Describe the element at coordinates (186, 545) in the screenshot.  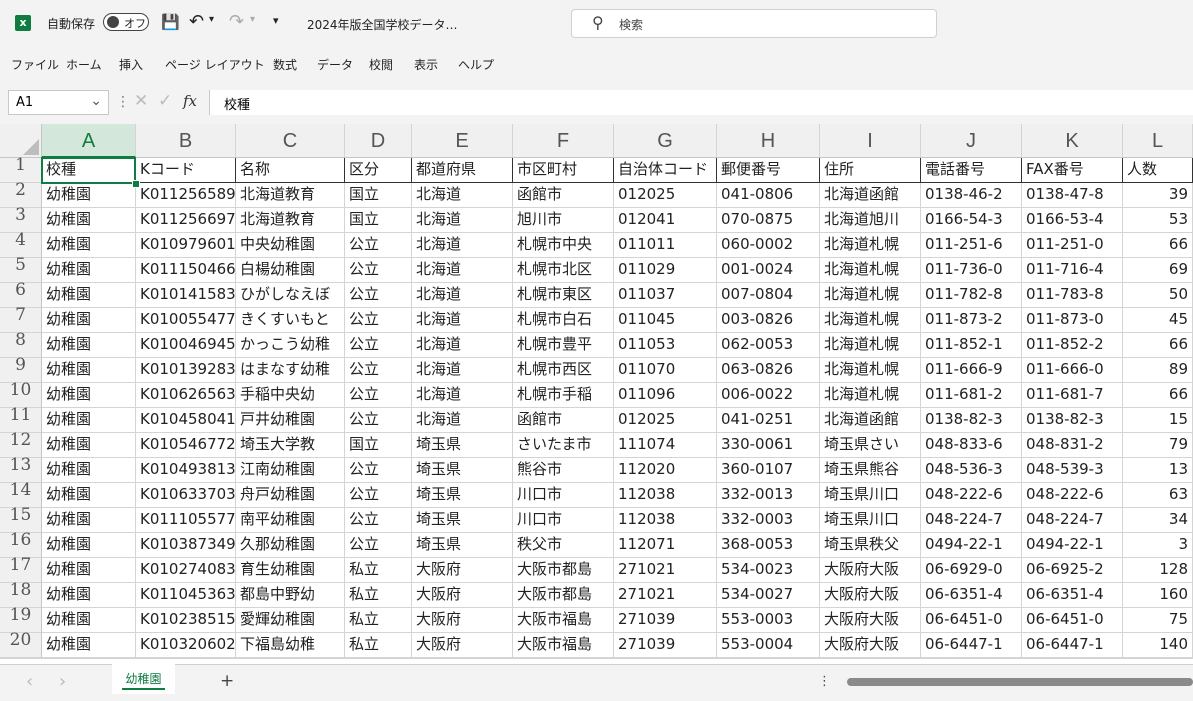
I see `cell-b16: K010387349` at that location.